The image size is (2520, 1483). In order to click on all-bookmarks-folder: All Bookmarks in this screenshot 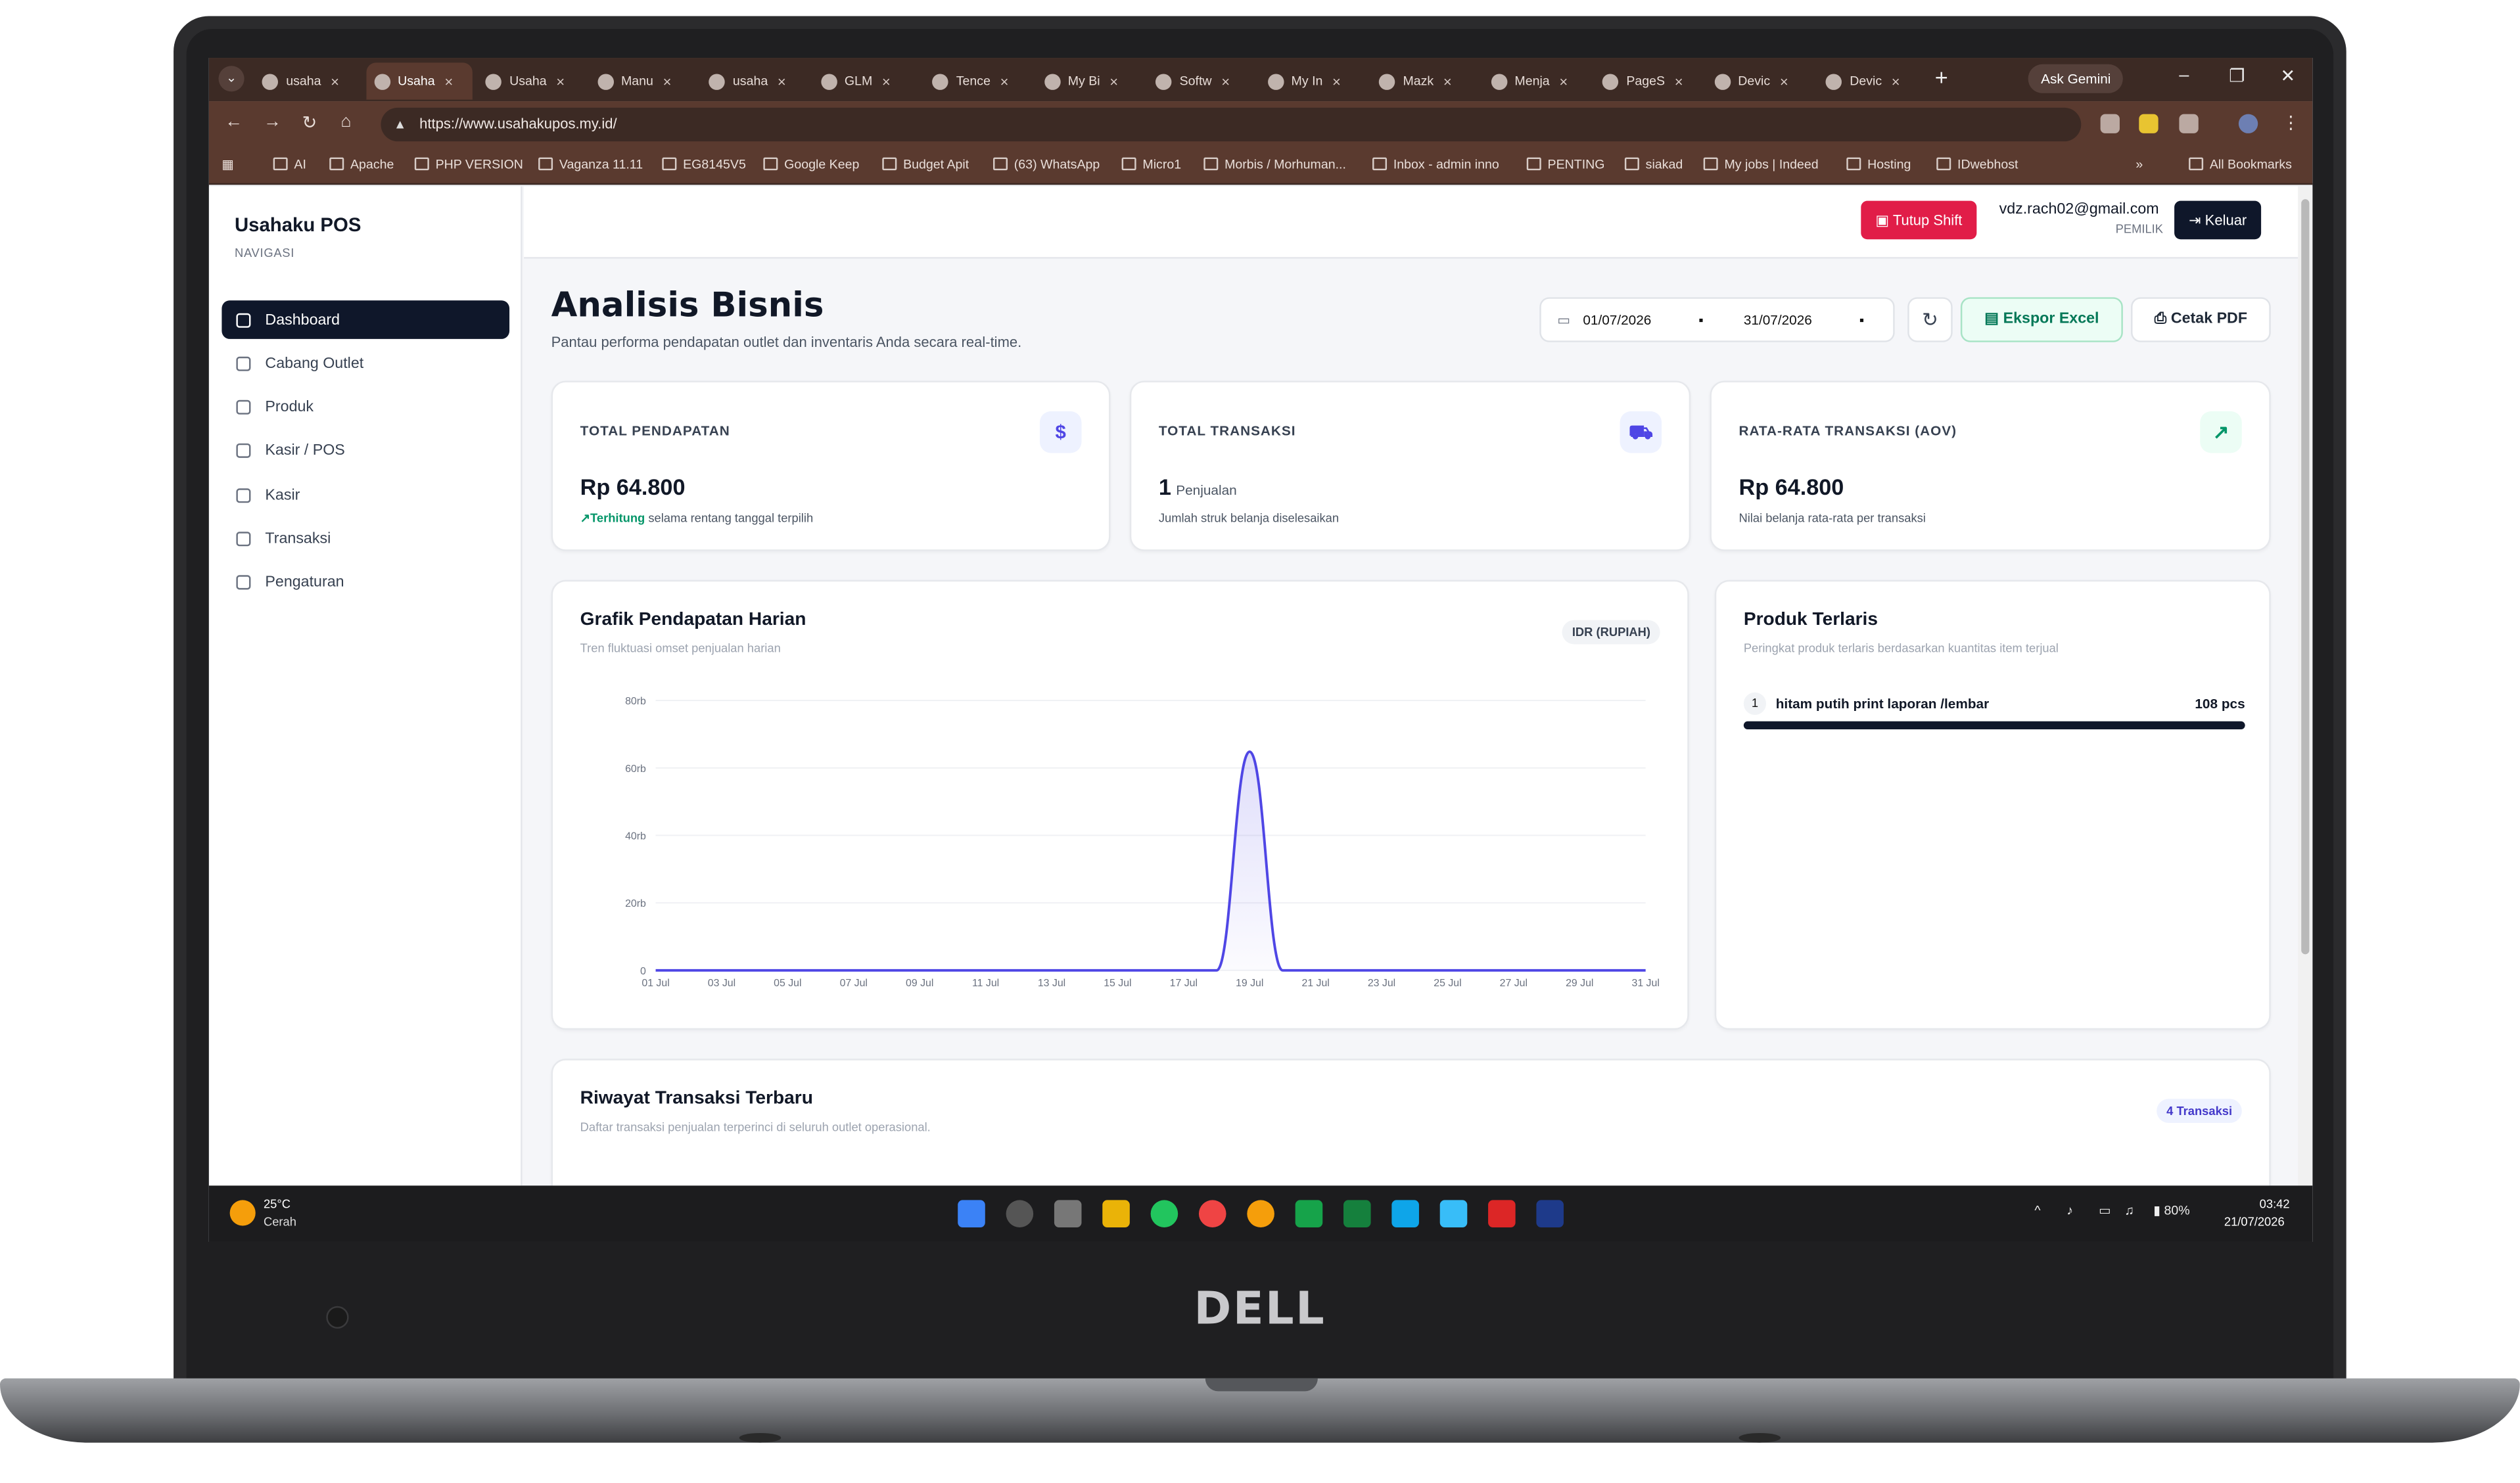, I will do `click(2240, 164)`.